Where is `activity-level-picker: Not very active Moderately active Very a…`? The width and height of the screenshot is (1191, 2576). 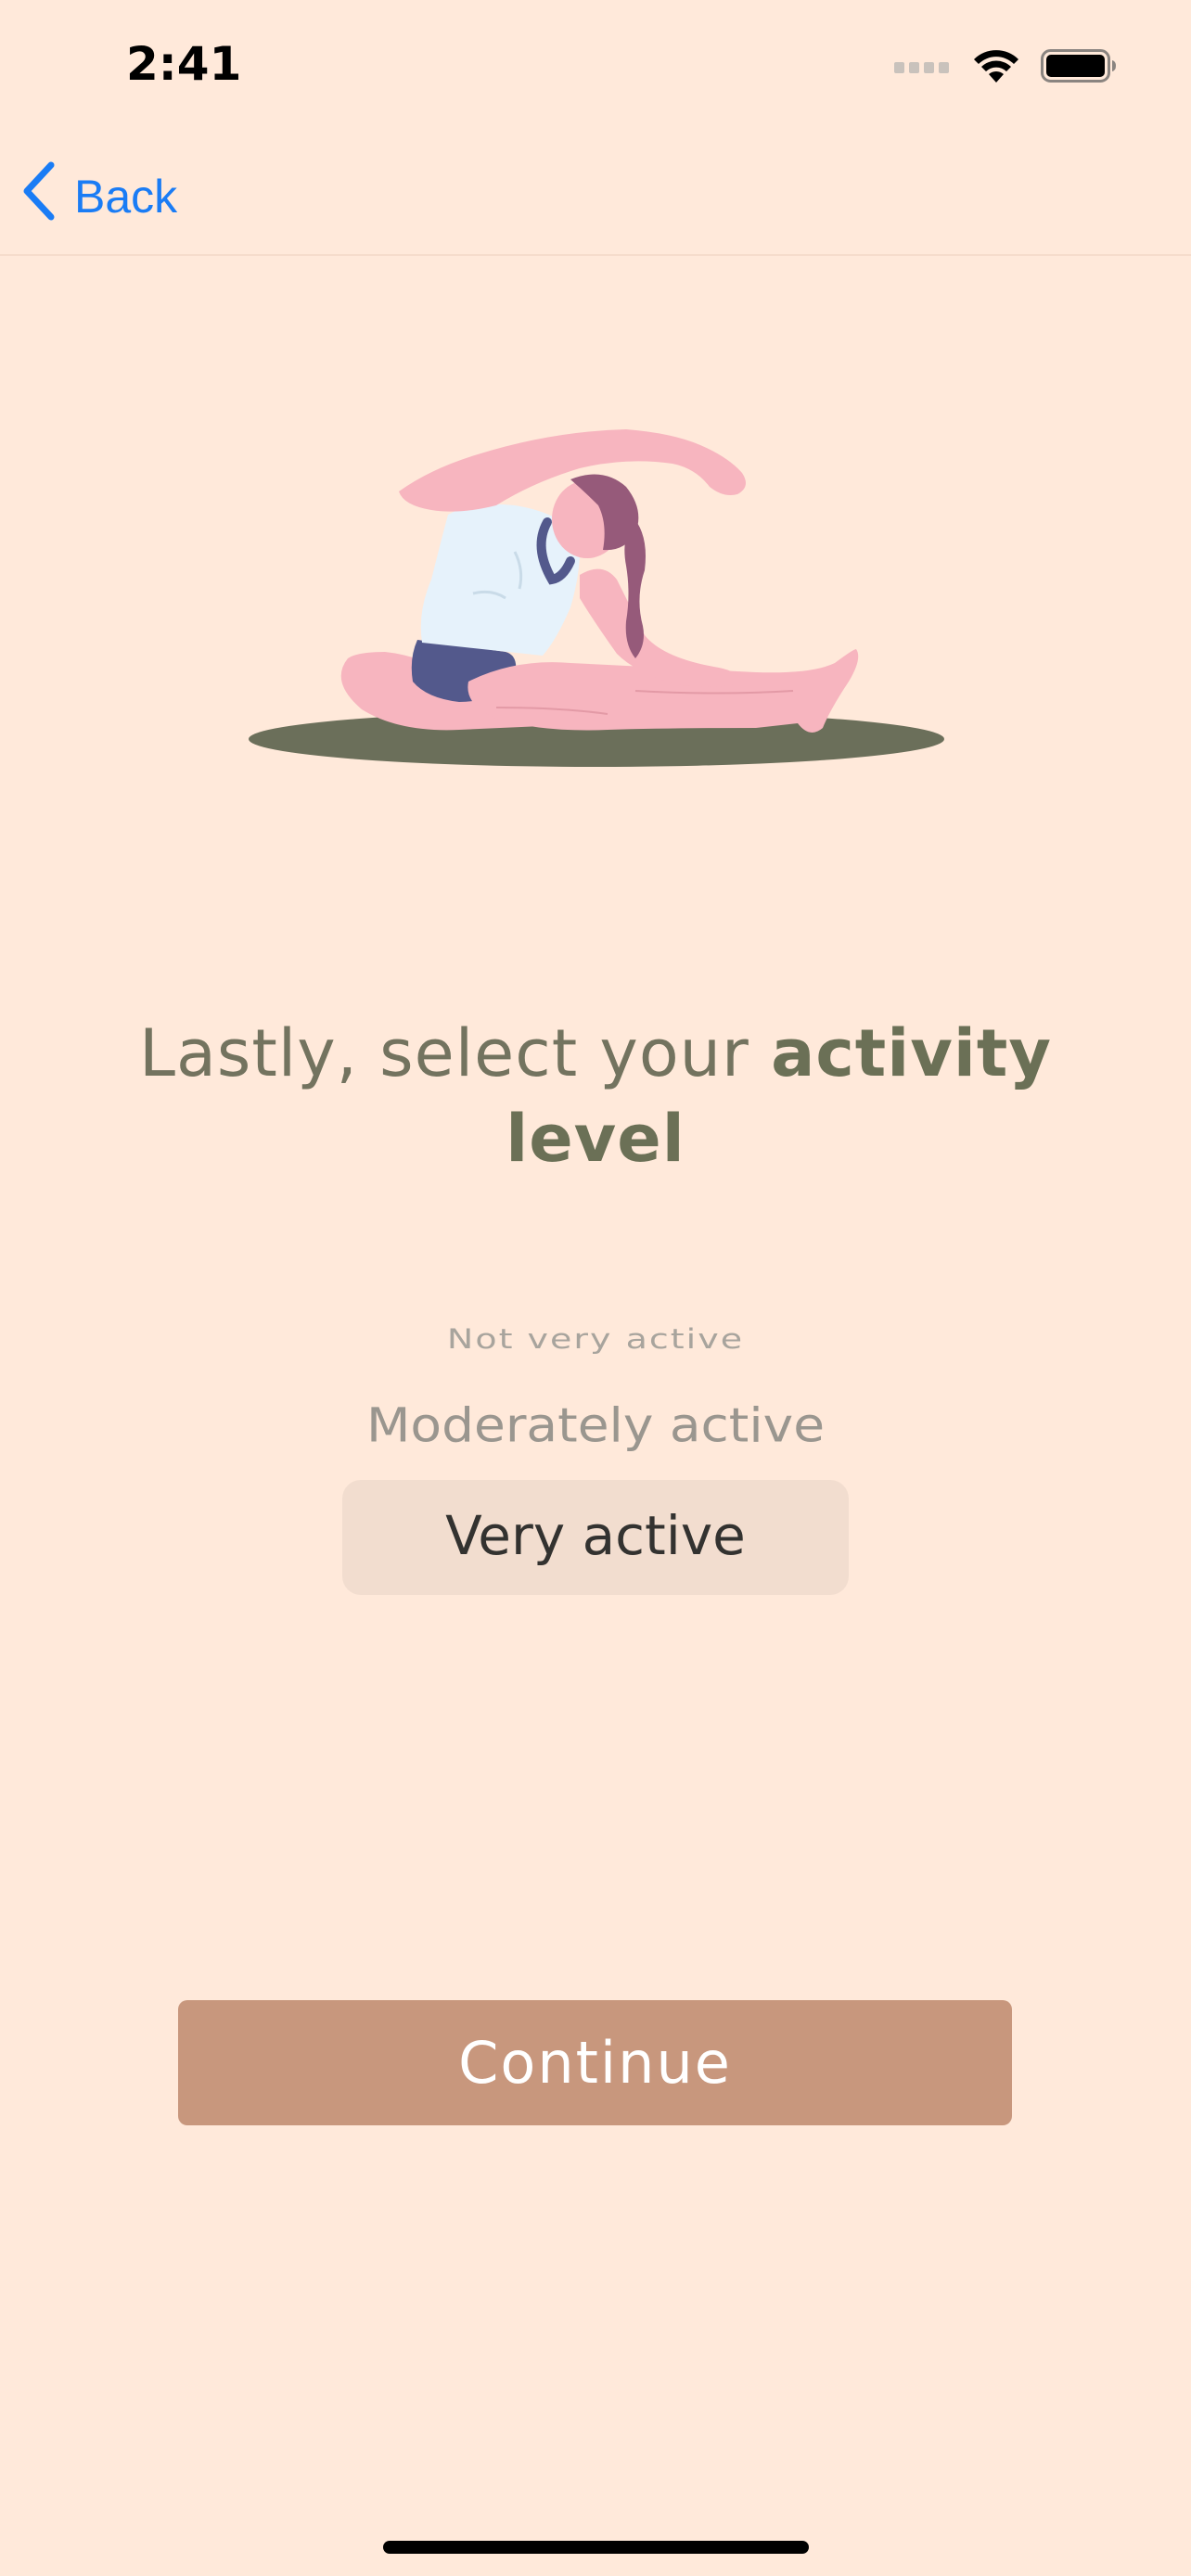
activity-level-picker: Not very active Moderately active Very a… is located at coordinates (595, 1460).